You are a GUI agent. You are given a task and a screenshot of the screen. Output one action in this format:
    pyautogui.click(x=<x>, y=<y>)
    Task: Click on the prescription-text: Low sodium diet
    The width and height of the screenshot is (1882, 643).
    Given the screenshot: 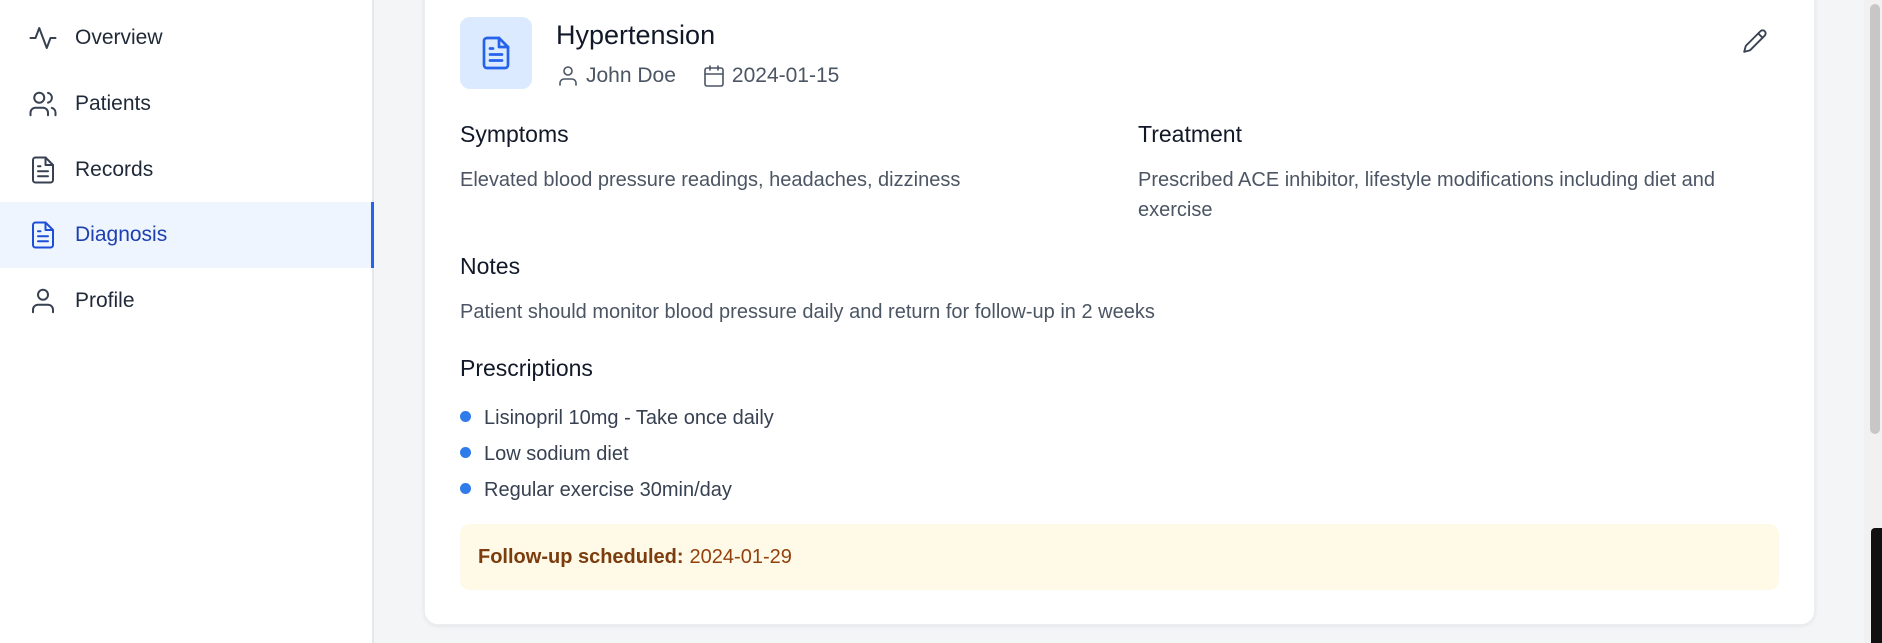 What is the action you would take?
    pyautogui.click(x=556, y=453)
    